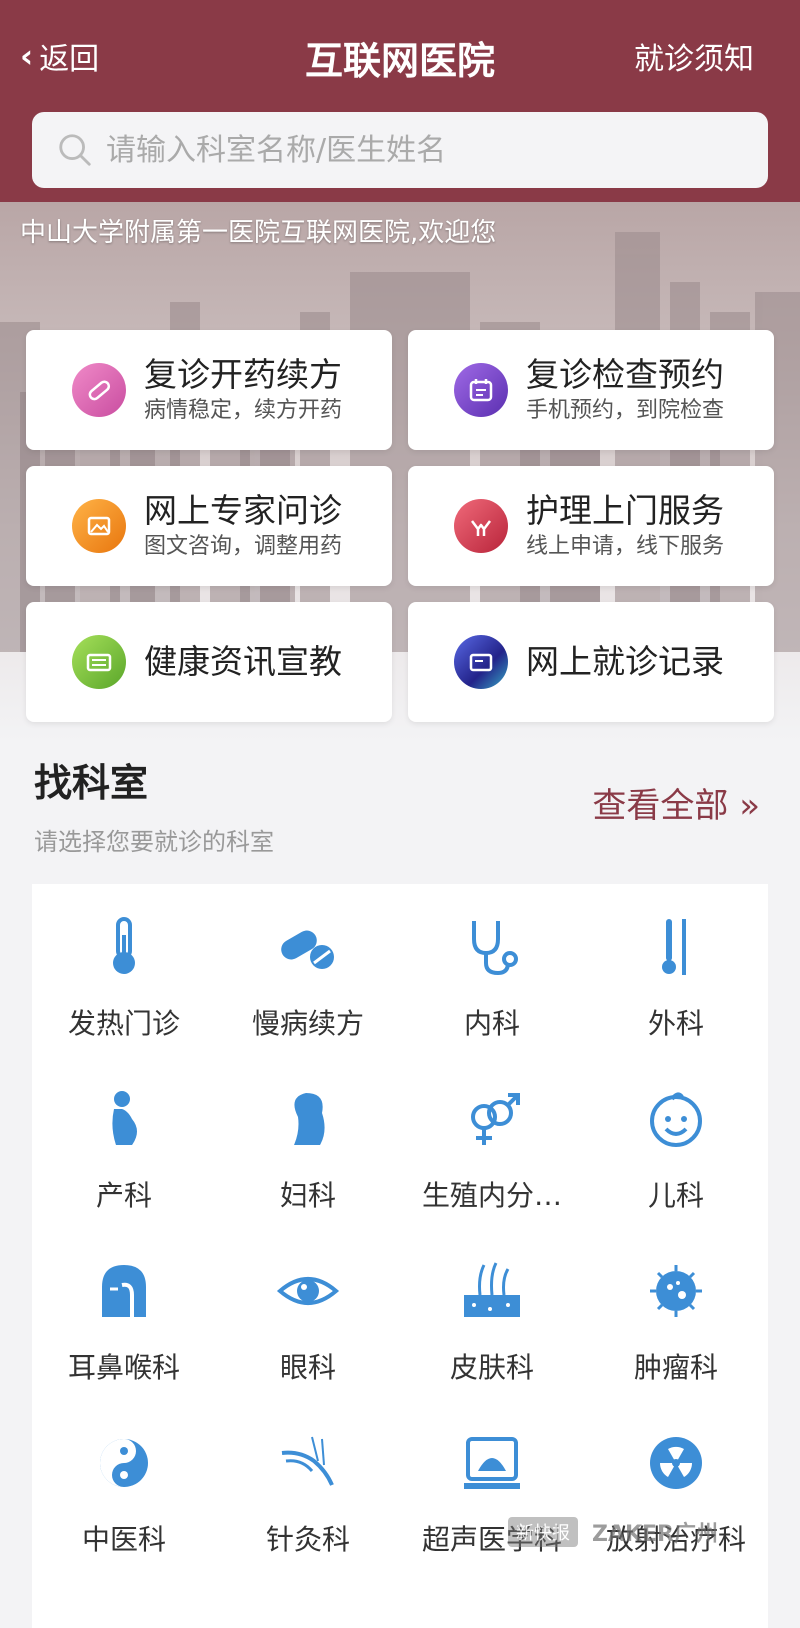 The width and height of the screenshot is (800, 1628). What do you see at coordinates (243, 374) in the screenshot?
I see `service-title: 复诊开药续方` at bounding box center [243, 374].